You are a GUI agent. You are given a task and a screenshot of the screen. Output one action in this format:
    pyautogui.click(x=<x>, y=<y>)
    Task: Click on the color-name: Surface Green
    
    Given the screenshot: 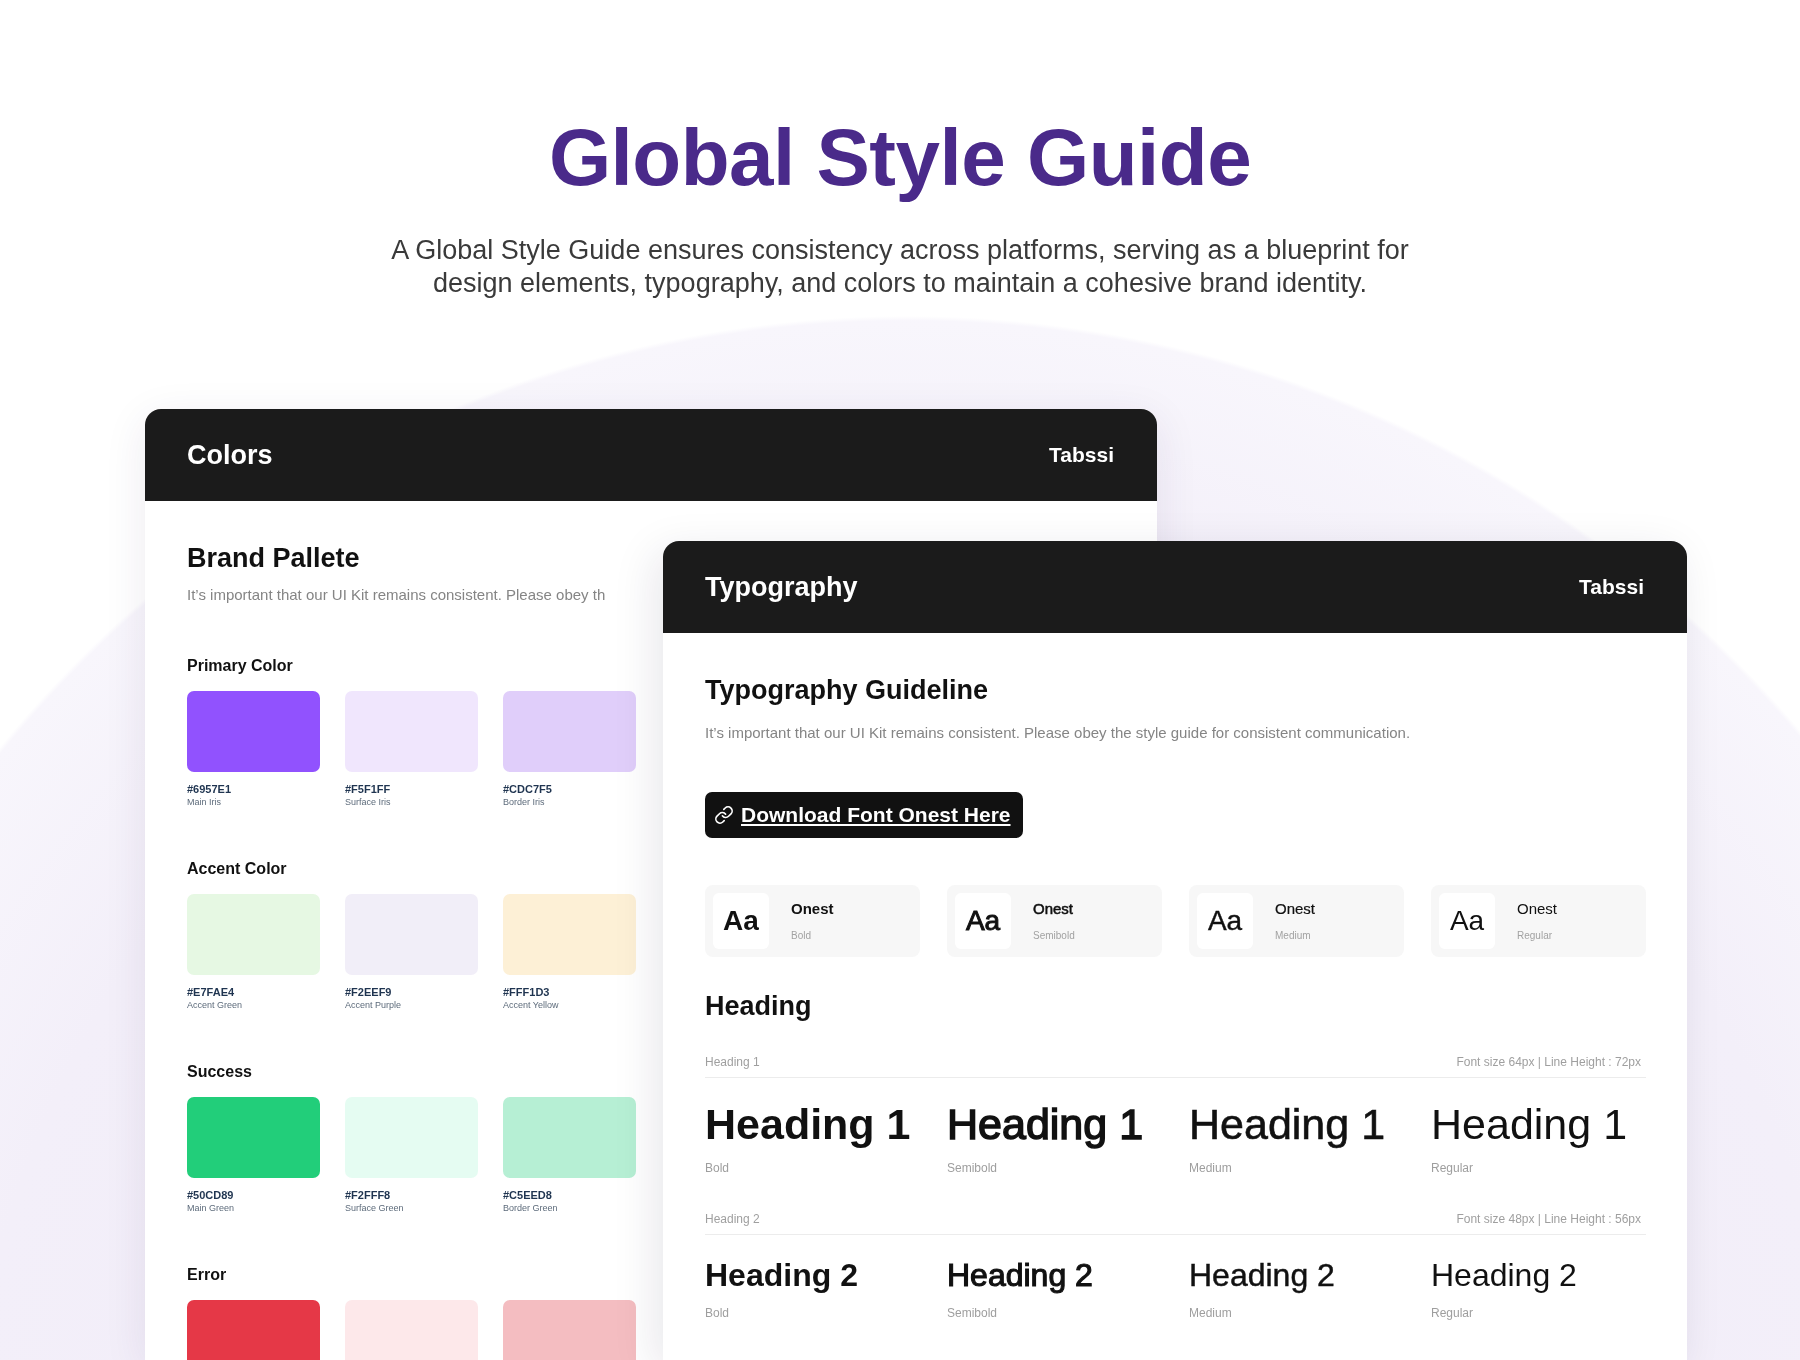 What is the action you would take?
    pyautogui.click(x=374, y=1208)
    